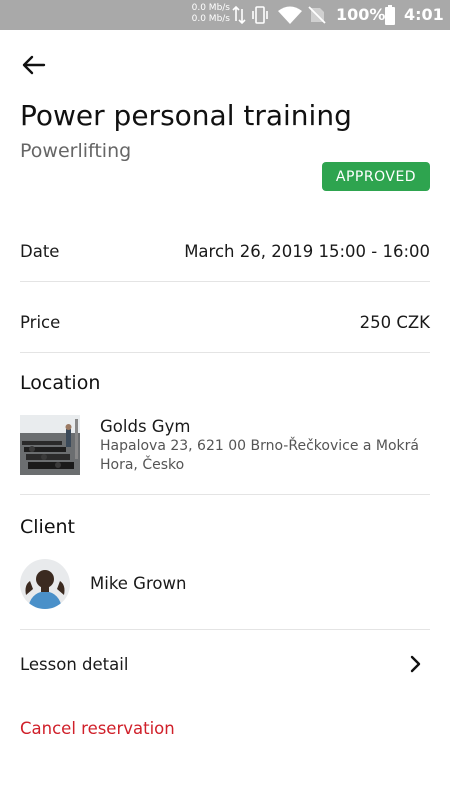 The width and height of the screenshot is (450, 800). Describe the element at coordinates (239, 15) in the screenshot. I see `data-transfer-icon` at that location.